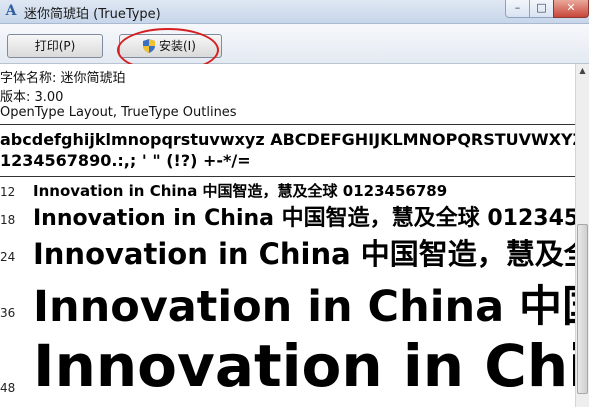 Image resolution: width=589 pixels, height=407 pixels. I want to click on sample-line-36: Innovation in China 中国, so click(304, 307).